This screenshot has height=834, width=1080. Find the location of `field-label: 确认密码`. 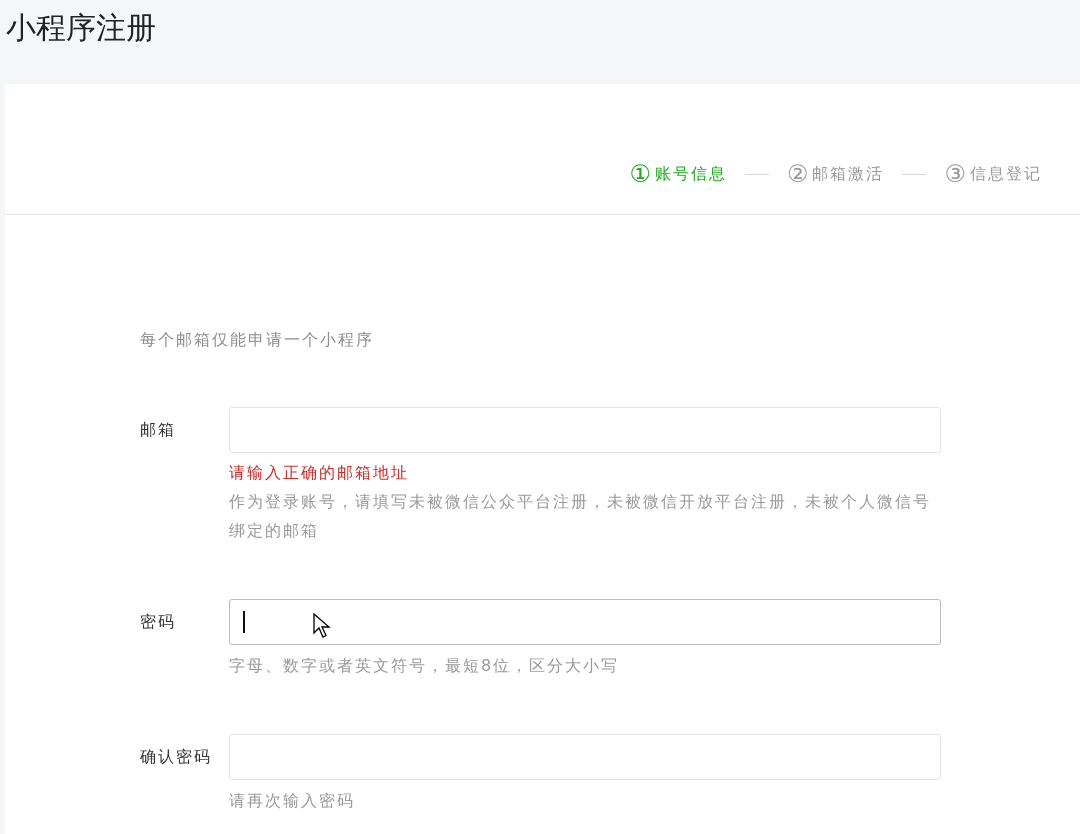

field-label: 确认密码 is located at coordinates (176, 757).